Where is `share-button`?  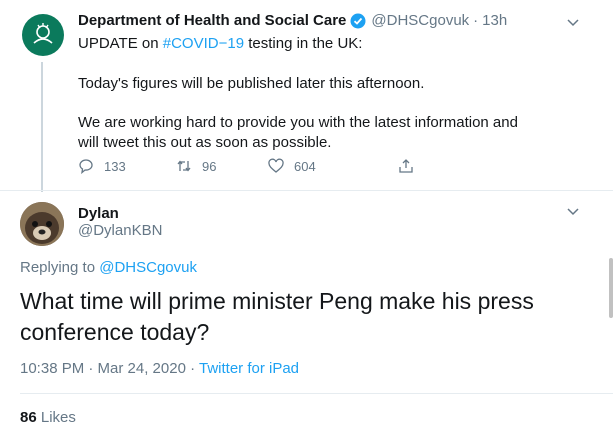 share-button is located at coordinates (406, 166).